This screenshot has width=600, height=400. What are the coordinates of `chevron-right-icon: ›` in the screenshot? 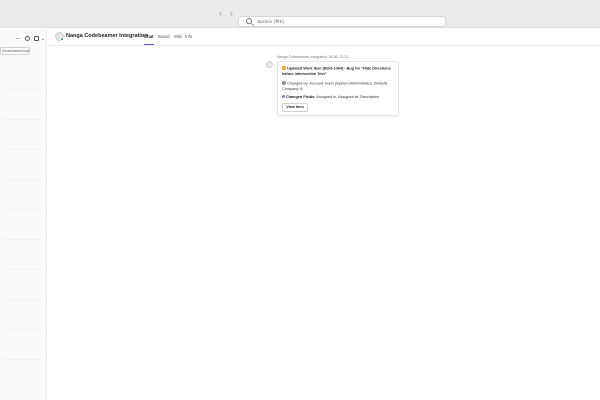 It's located at (231, 13).